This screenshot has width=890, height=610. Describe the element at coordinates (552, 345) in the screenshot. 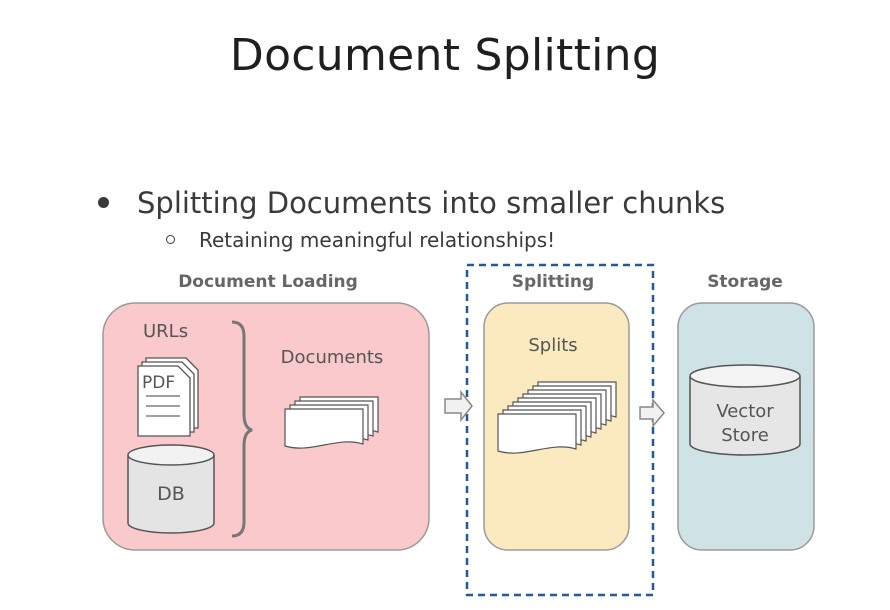

I see `splits-label: Splits` at that location.